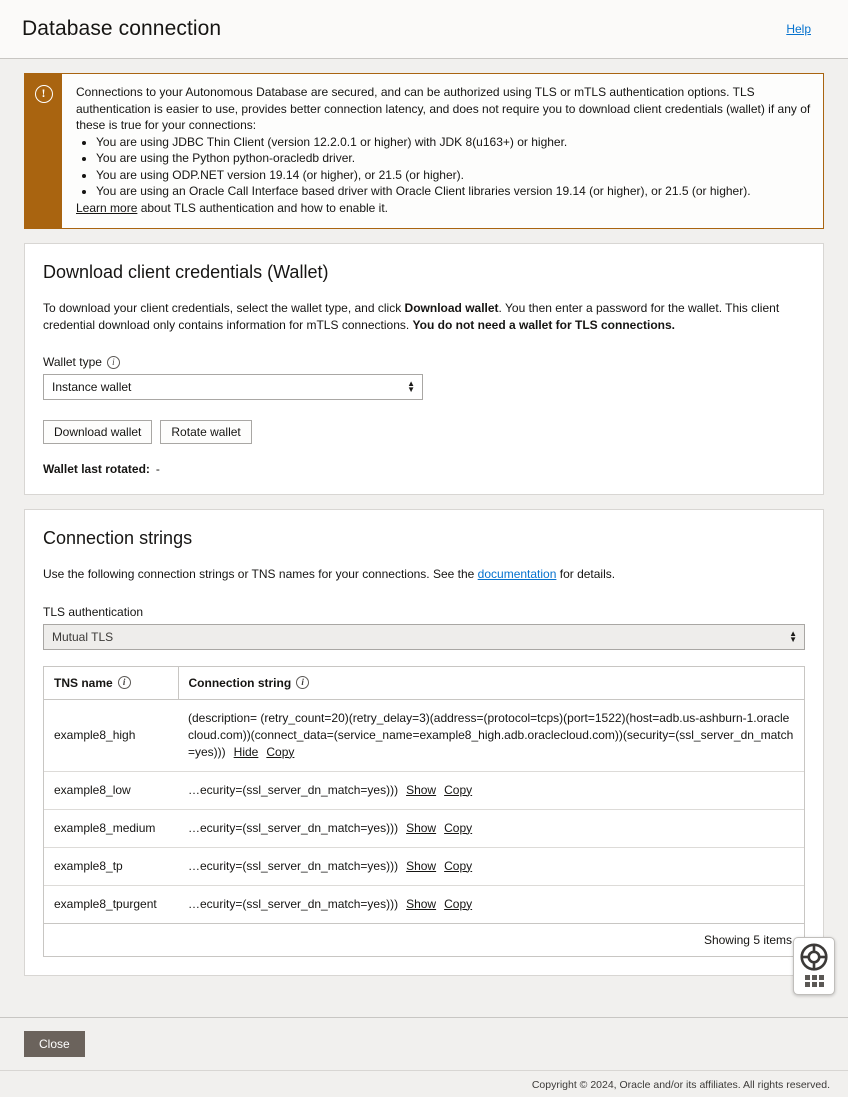  Describe the element at coordinates (54, 1044) in the screenshot. I see `close-button: Close` at that location.